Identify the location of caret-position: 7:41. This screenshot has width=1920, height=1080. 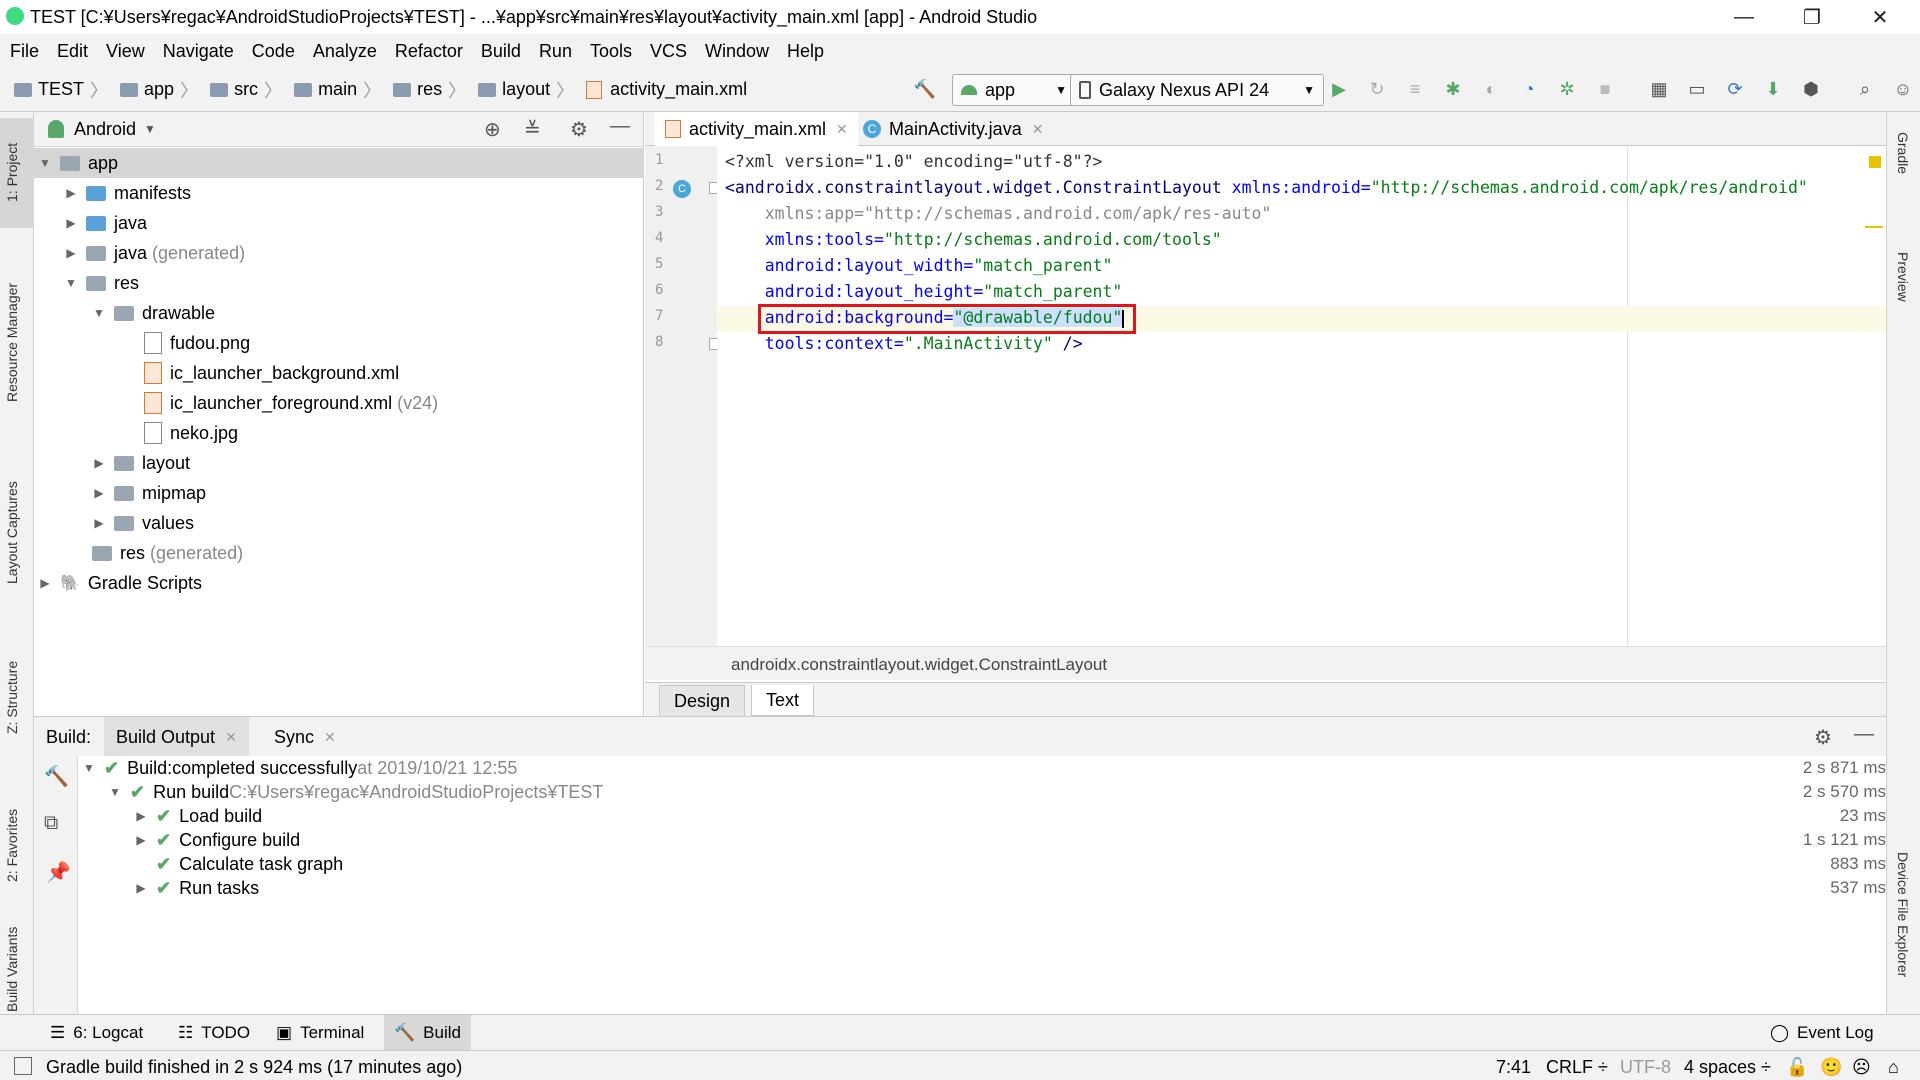
(1513, 1067).